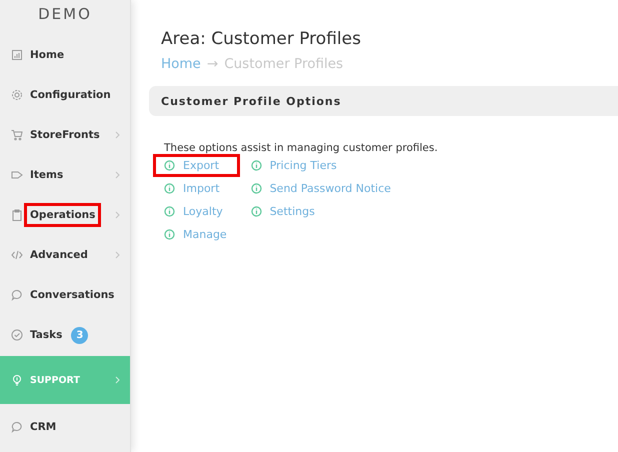 This screenshot has width=618, height=452. Describe the element at coordinates (43, 427) in the screenshot. I see `menu-label: CRM` at that location.